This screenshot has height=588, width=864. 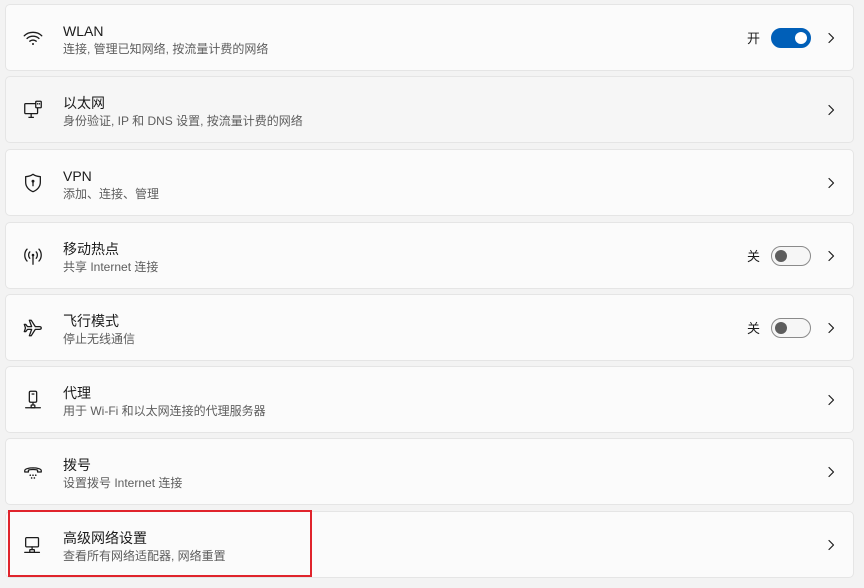 I want to click on settings-card-vpn: VPN 添加、连接、管理, so click(x=429, y=182).